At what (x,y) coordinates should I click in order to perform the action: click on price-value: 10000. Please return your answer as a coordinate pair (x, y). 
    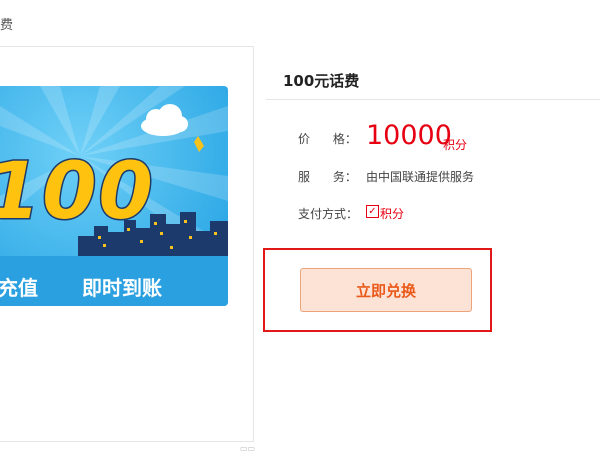
    Looking at the image, I should click on (409, 135).